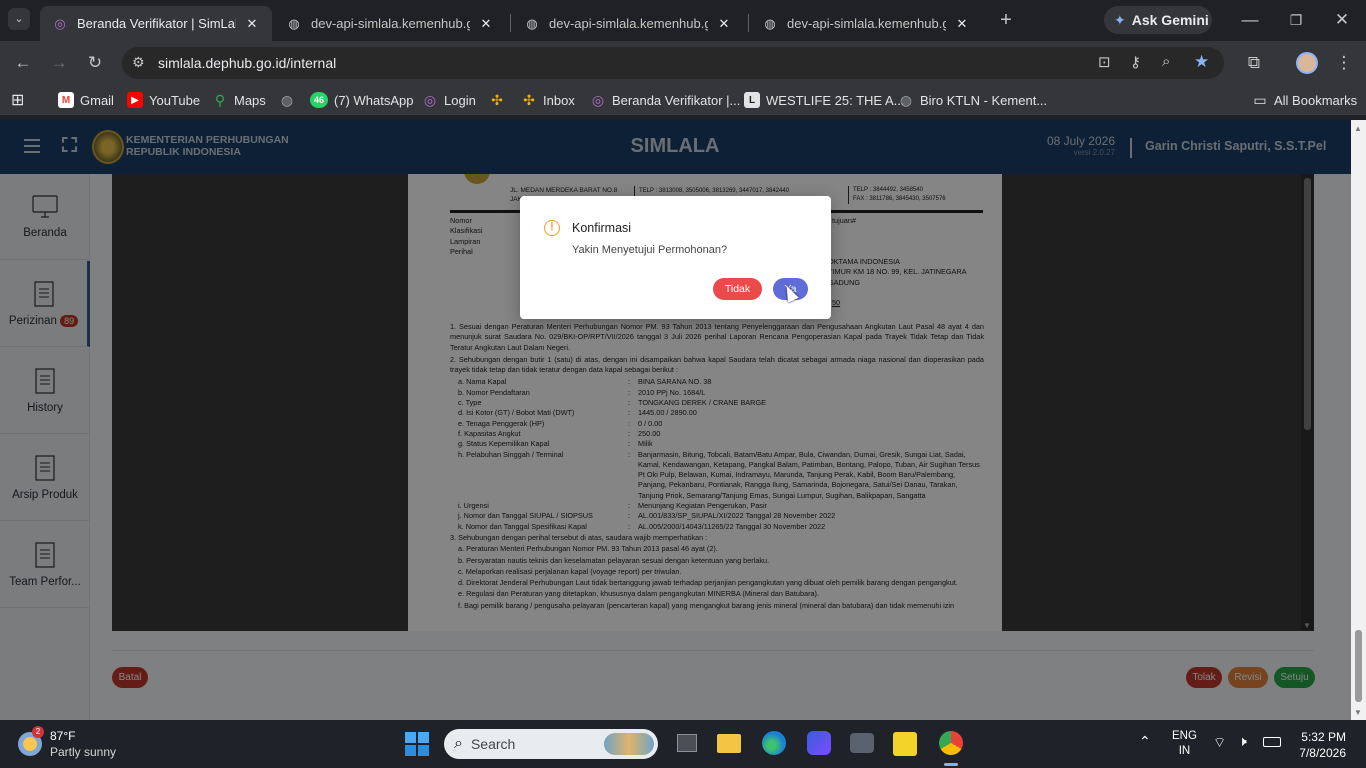 The height and width of the screenshot is (768, 1366). What do you see at coordinates (729, 743) in the screenshot?
I see `file-explorer-icon` at bounding box center [729, 743].